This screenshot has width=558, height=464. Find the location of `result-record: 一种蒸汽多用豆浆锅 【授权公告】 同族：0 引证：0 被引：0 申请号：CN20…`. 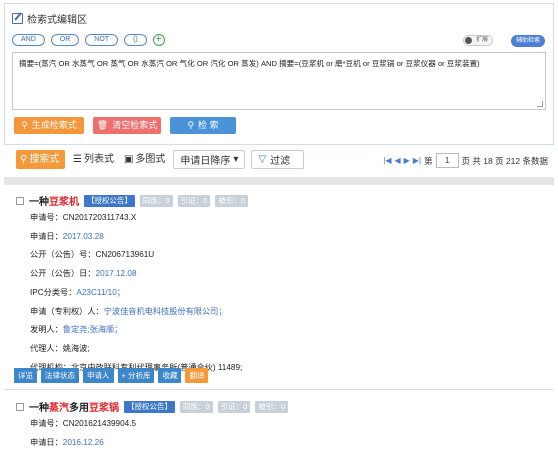

result-record: 一种蒸汽多用豆浆锅 【授权公告】 同族：0 引证：0 被引：0 申请号：CN20… is located at coordinates (152, 425).